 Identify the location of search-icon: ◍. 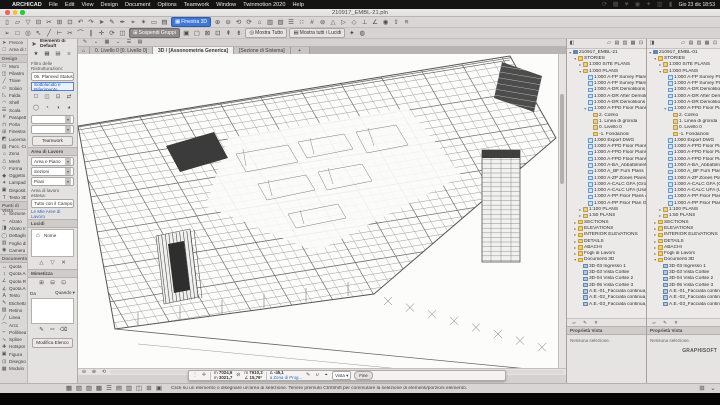
(362, 33).